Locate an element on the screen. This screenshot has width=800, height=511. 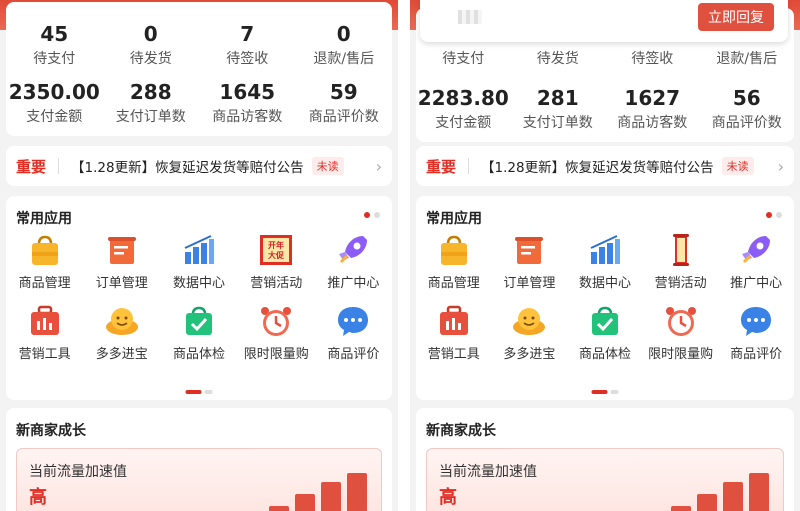
stat-paid-orders: 281 支付订单数 is located at coordinates (558, 109).